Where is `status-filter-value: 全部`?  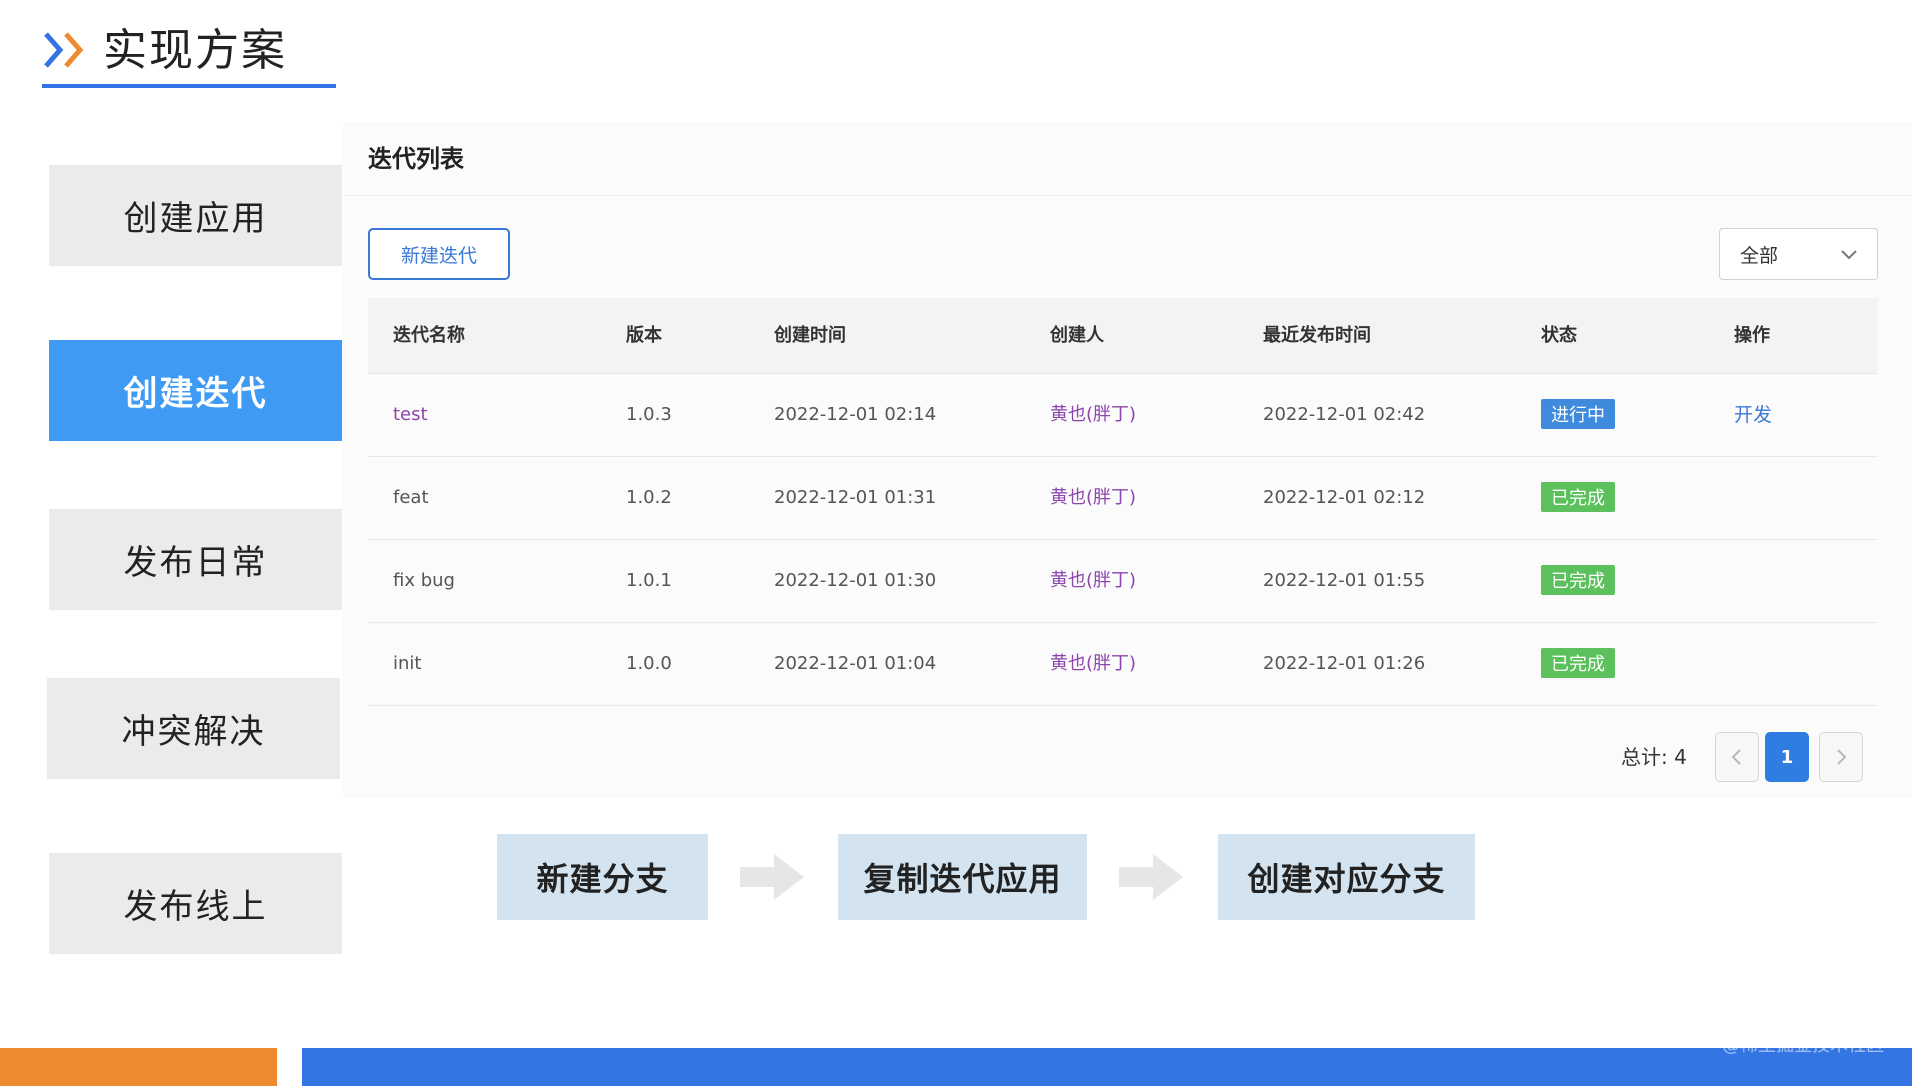 status-filter-value: 全部 is located at coordinates (1759, 255).